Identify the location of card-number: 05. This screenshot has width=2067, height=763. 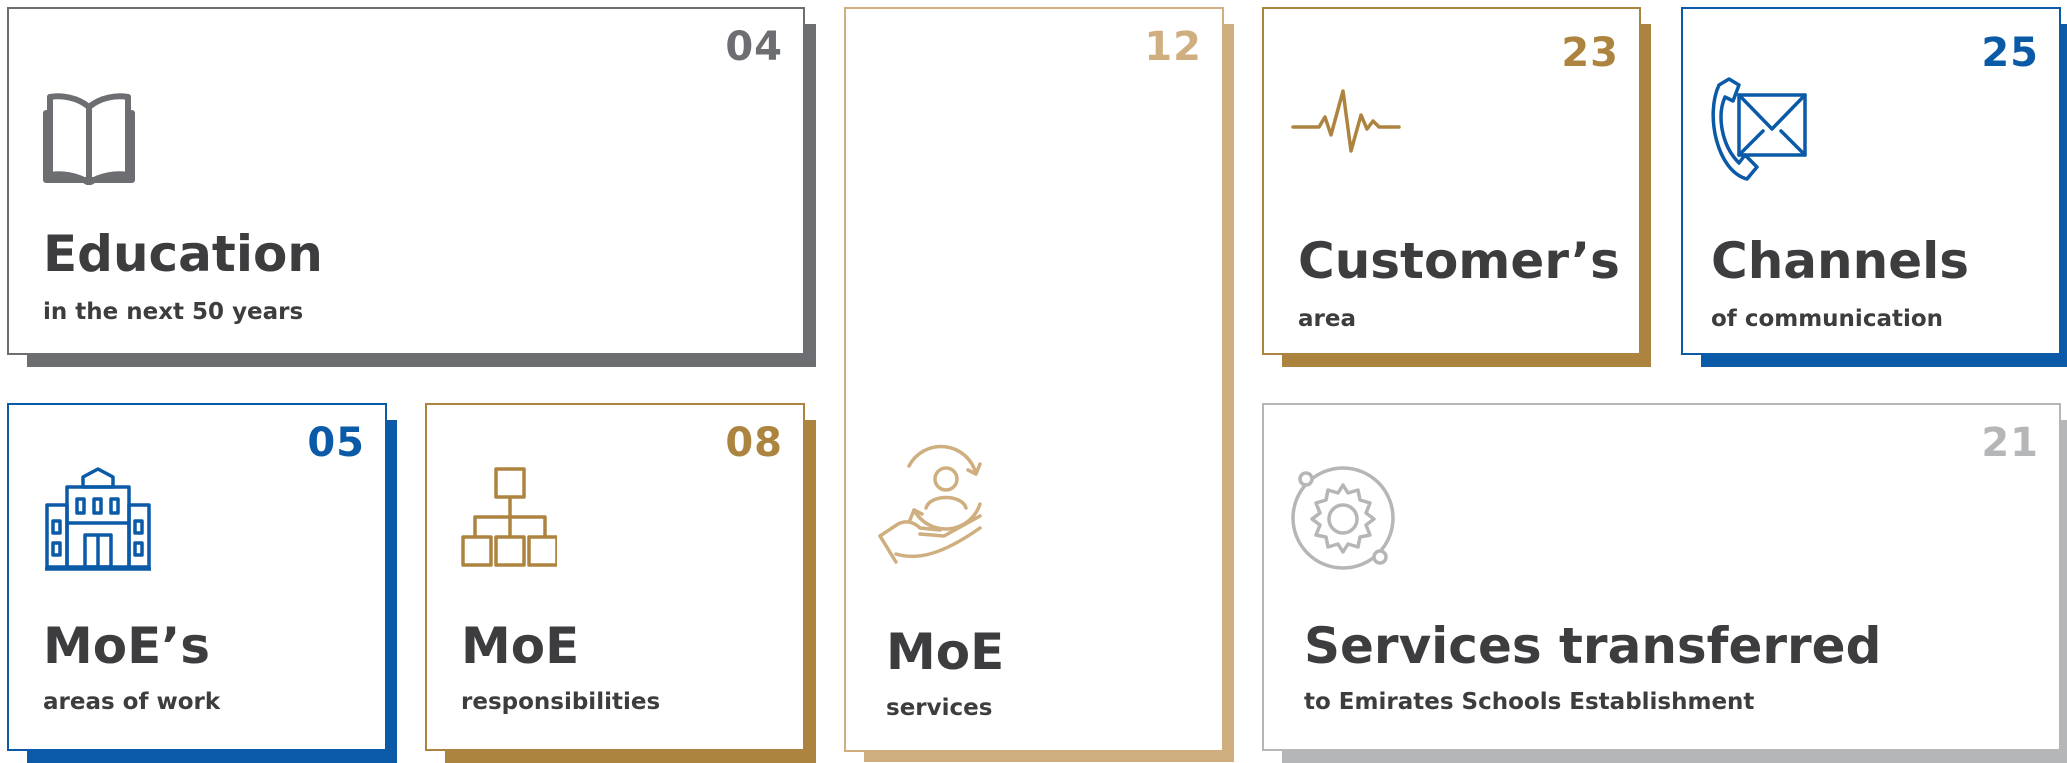
(336, 443).